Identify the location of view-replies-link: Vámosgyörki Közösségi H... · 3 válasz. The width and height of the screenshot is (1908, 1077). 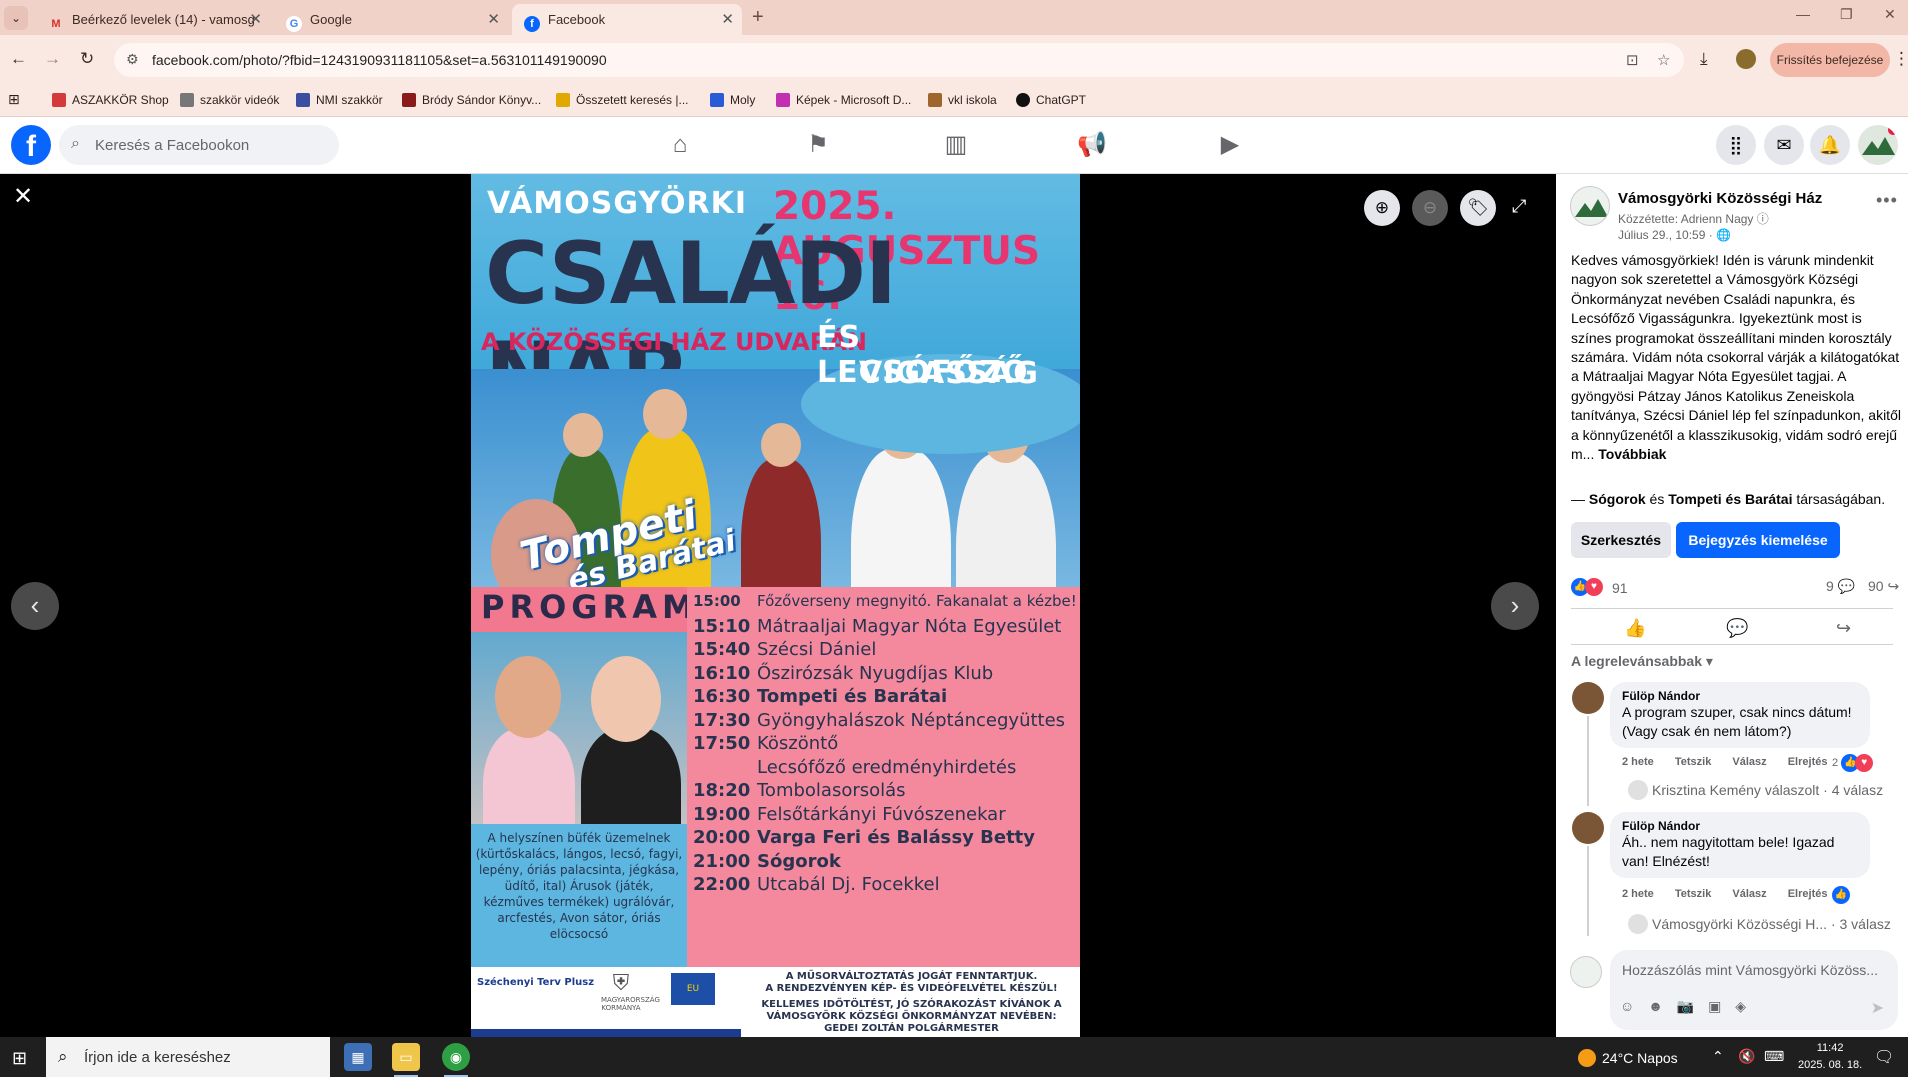
(1759, 924).